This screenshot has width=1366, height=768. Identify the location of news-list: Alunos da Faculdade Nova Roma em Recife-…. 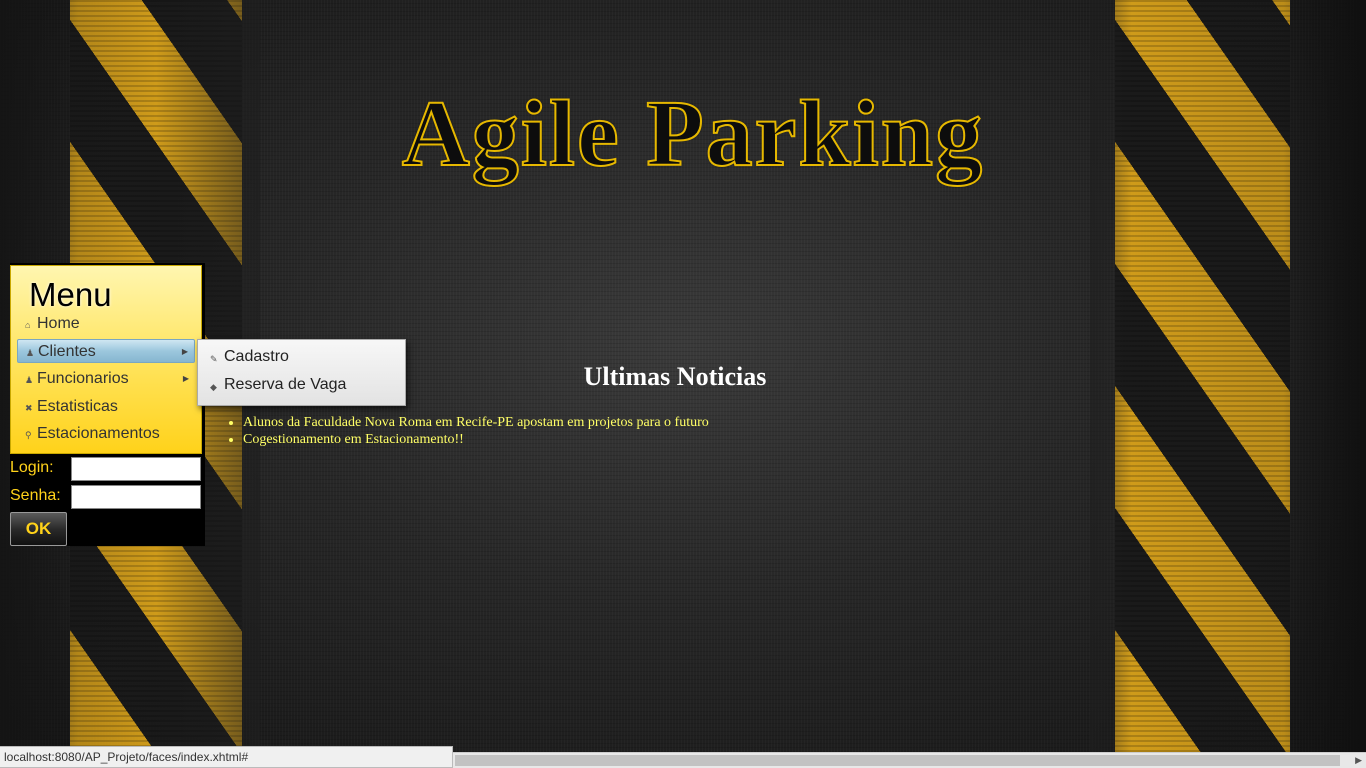
(466, 431).